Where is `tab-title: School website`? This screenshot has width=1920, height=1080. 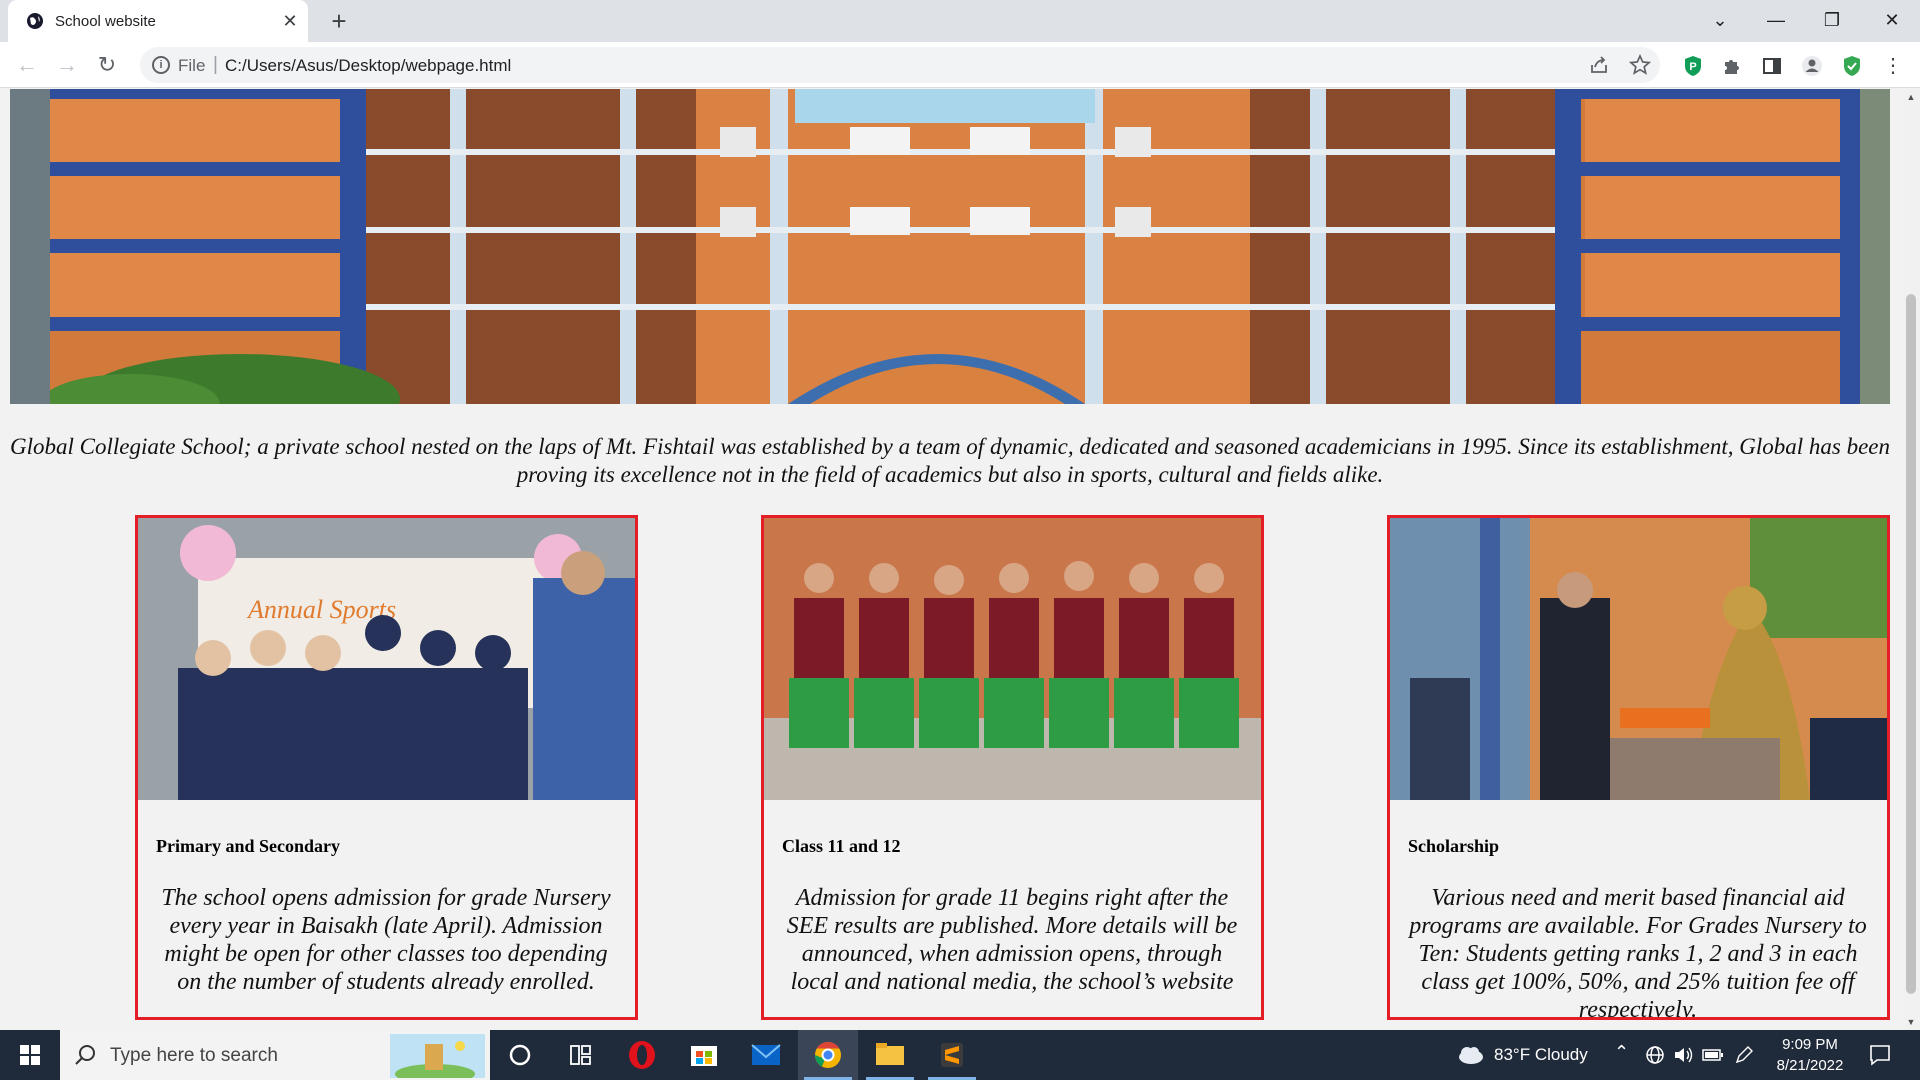 tab-title: School website is located at coordinates (105, 21).